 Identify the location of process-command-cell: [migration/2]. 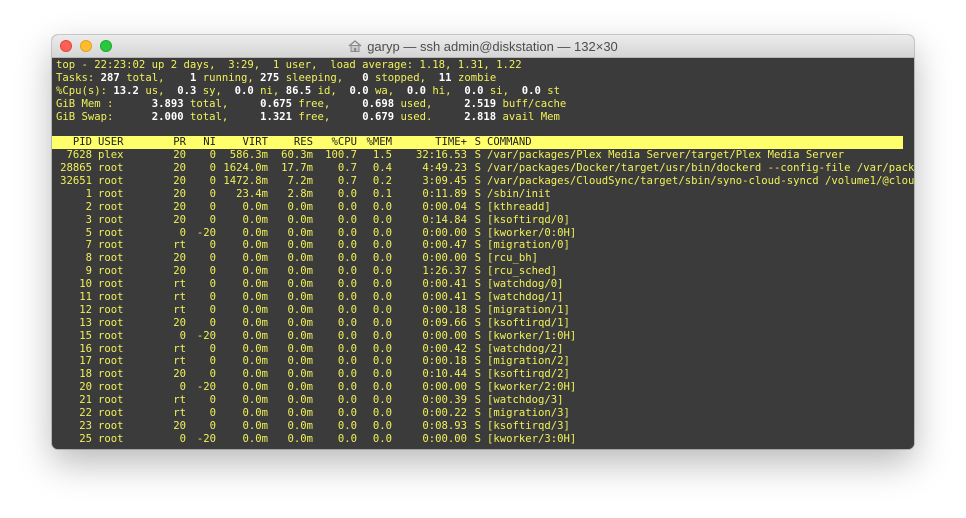
(528, 361).